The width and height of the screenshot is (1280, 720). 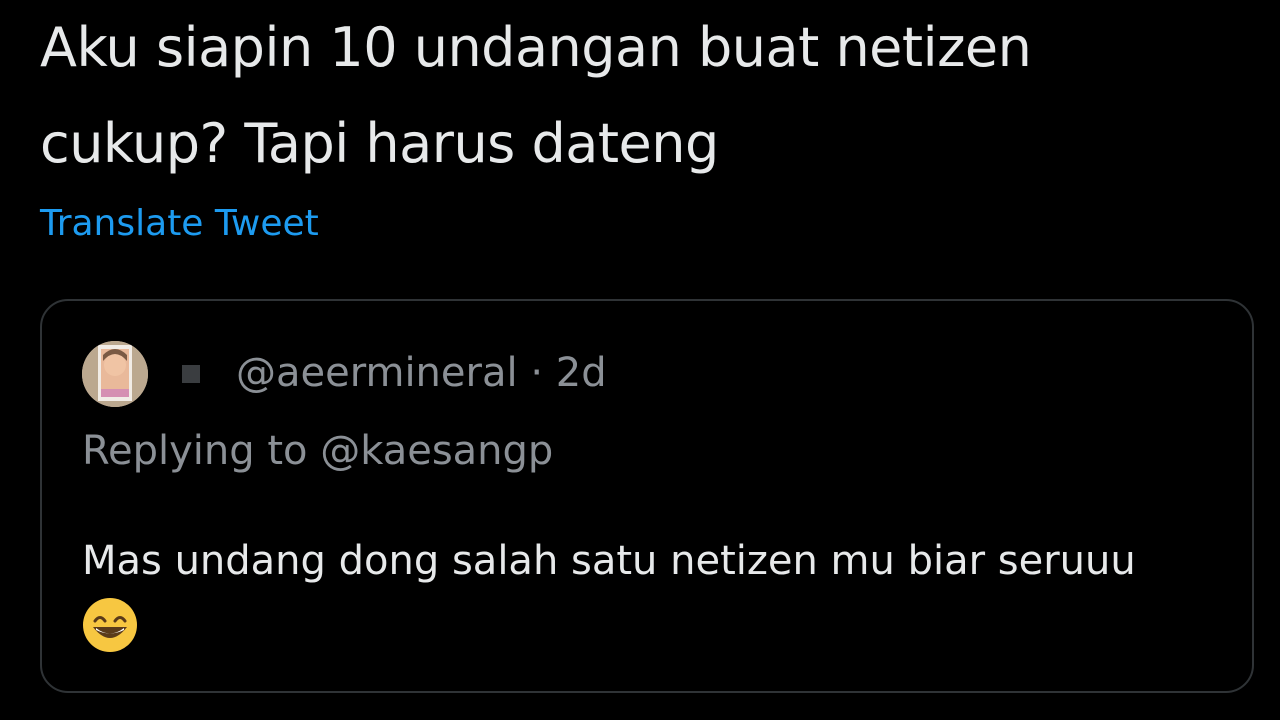 What do you see at coordinates (179, 224) in the screenshot?
I see `translate-tweet-link: Translate Tweet` at bounding box center [179, 224].